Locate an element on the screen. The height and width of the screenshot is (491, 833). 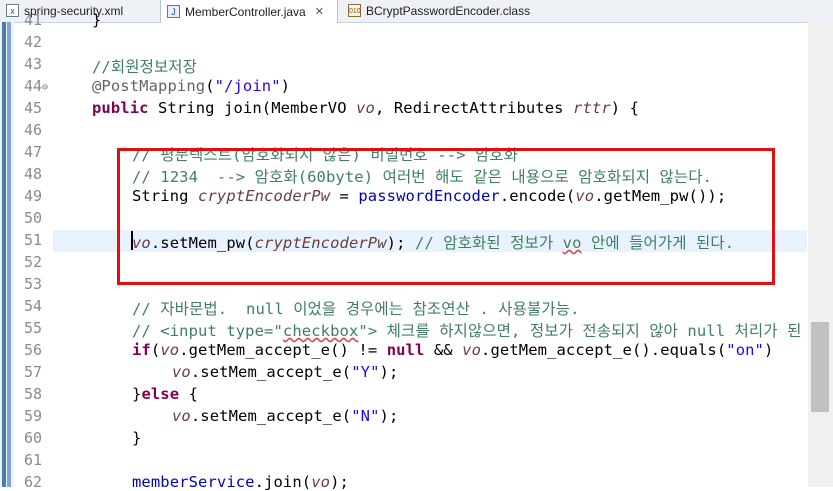
line-number: 59 is located at coordinates (32, 416).